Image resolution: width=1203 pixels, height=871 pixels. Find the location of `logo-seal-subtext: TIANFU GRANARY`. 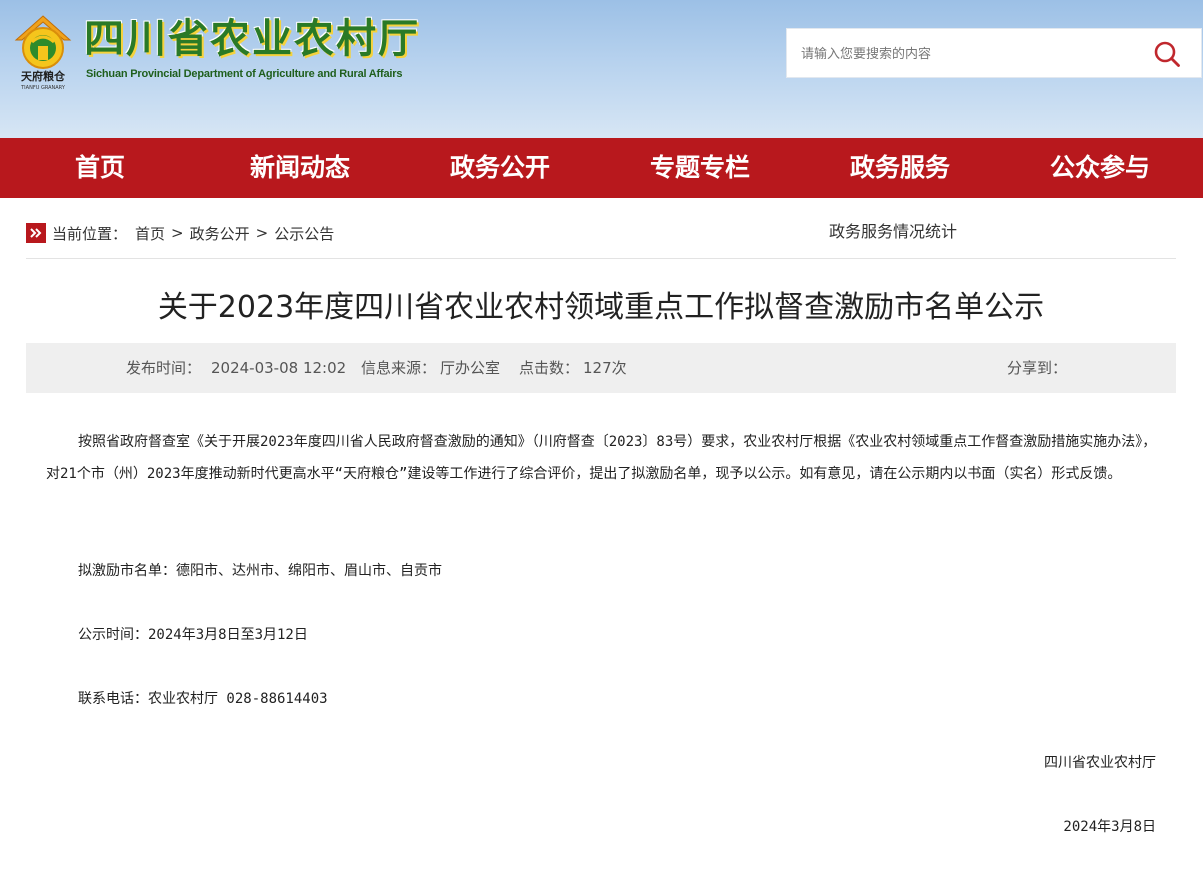

logo-seal-subtext: TIANFU GRANARY is located at coordinates (43, 88).